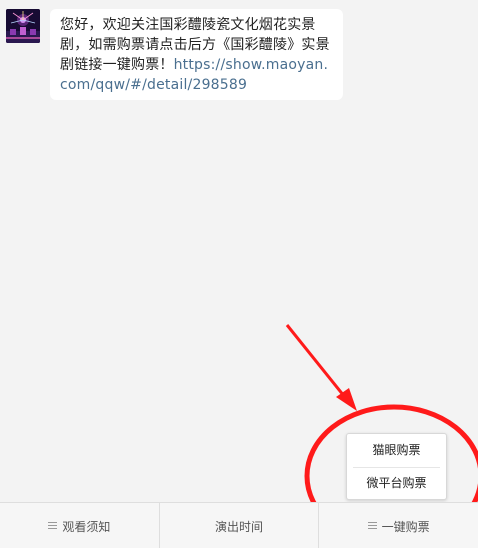  Describe the element at coordinates (86, 526) in the screenshot. I see `menu-item-label: 观看须知` at that location.